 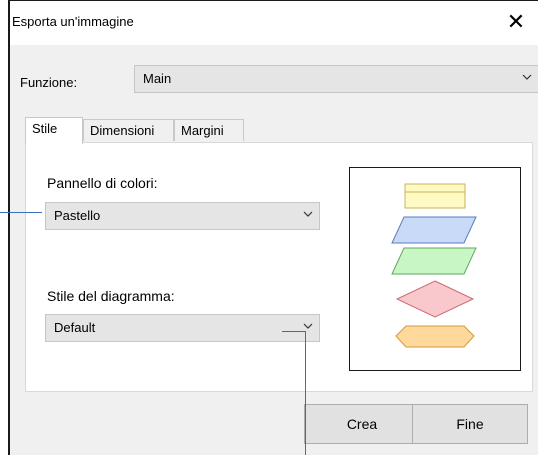 What do you see at coordinates (54, 130) in the screenshot?
I see `tab-style: Stile` at bounding box center [54, 130].